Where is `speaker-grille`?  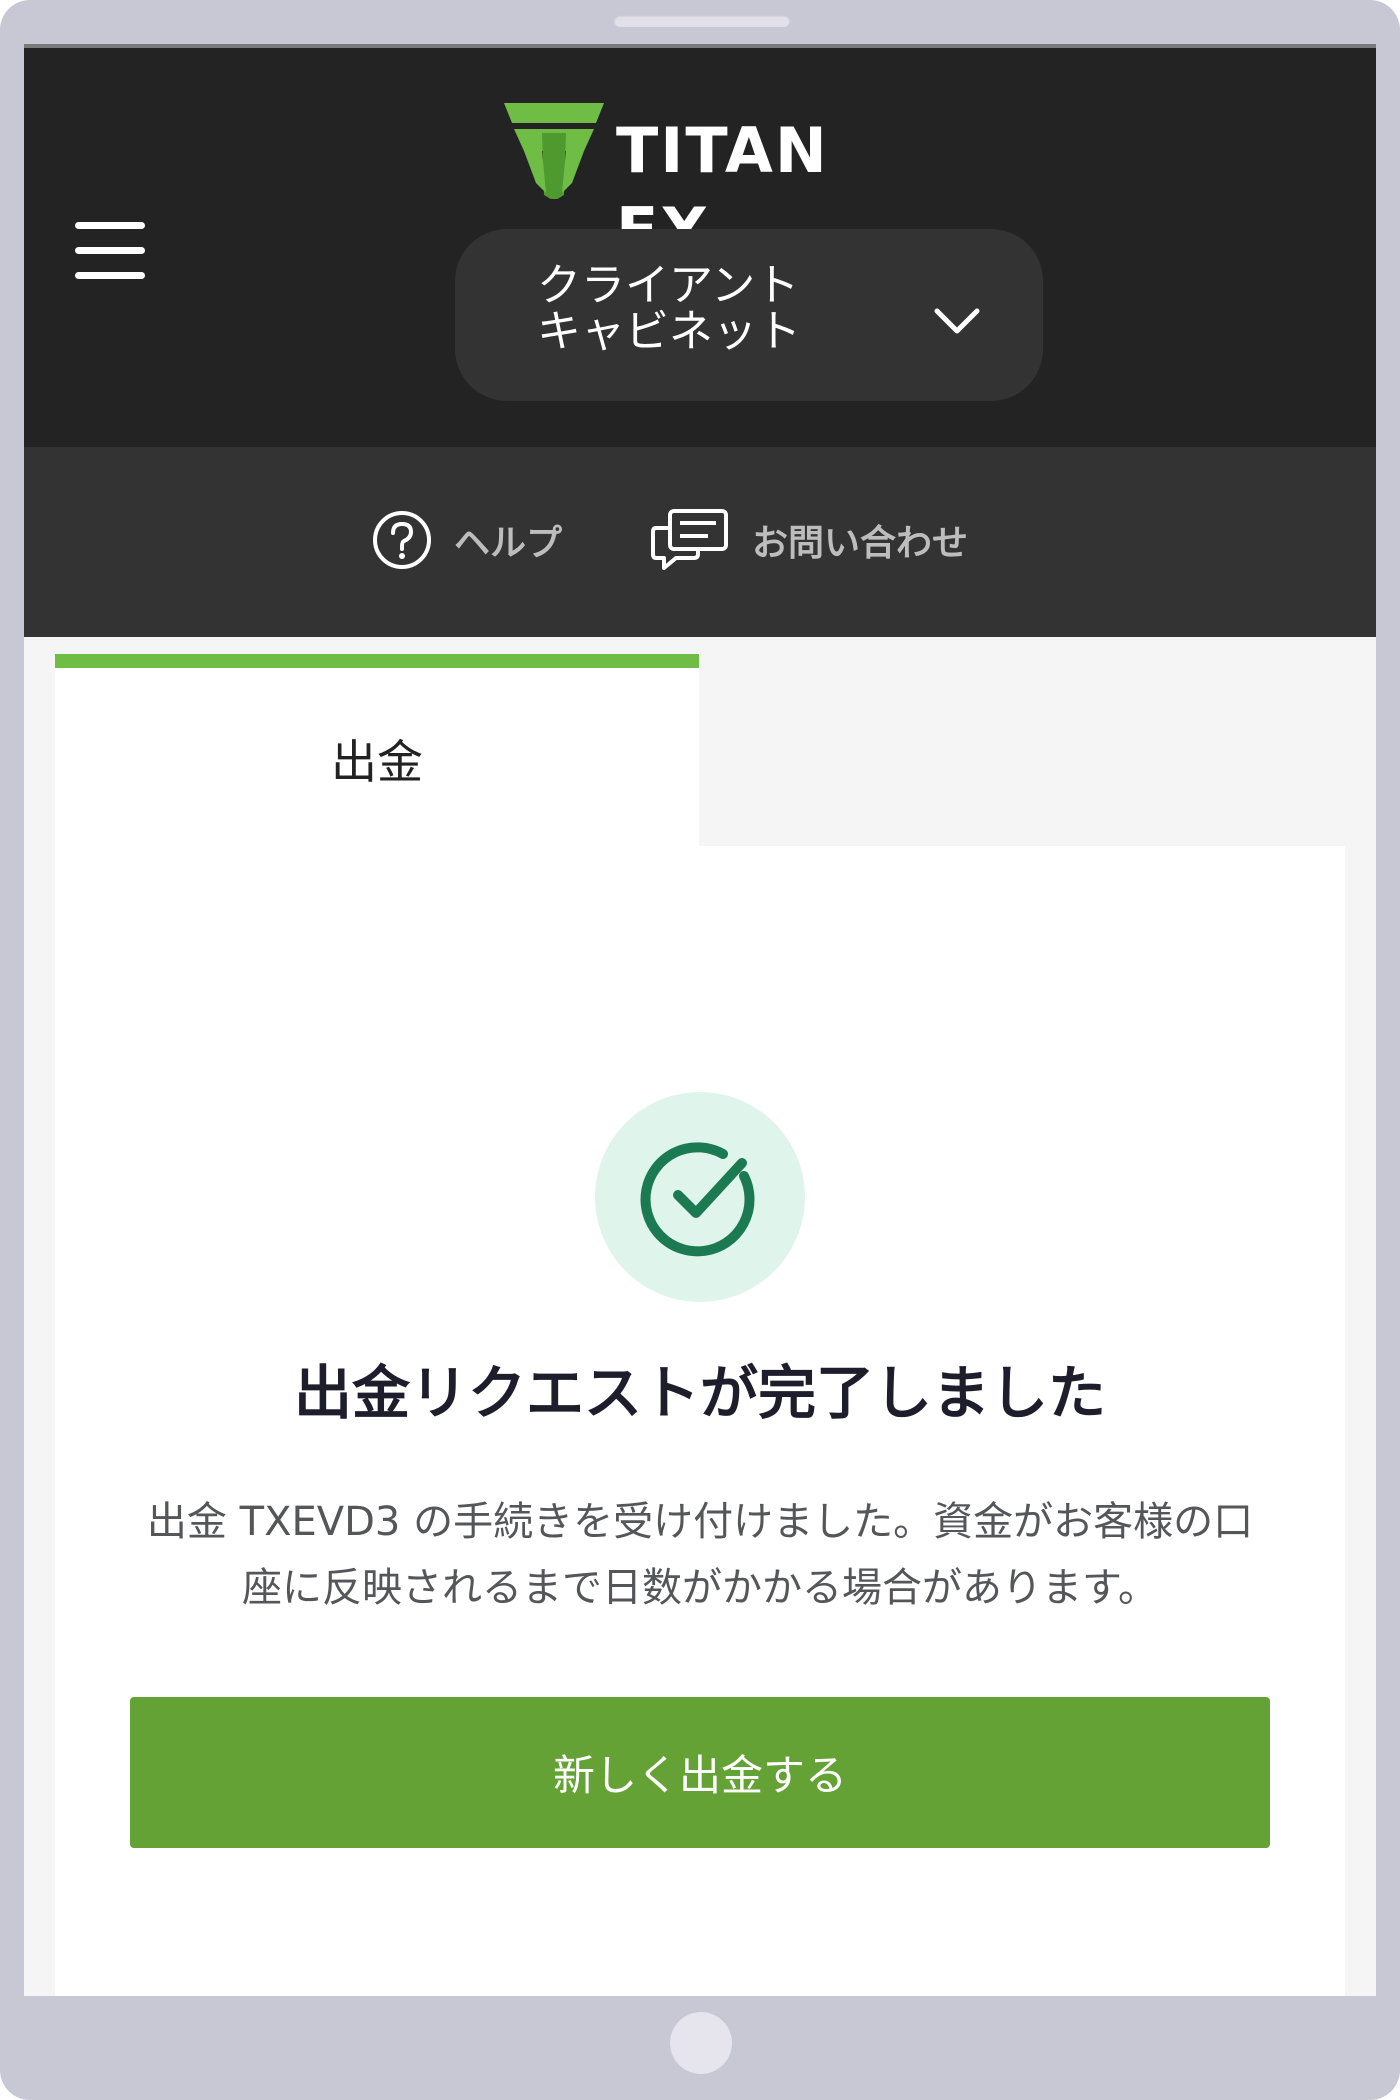
speaker-grille is located at coordinates (702, 21).